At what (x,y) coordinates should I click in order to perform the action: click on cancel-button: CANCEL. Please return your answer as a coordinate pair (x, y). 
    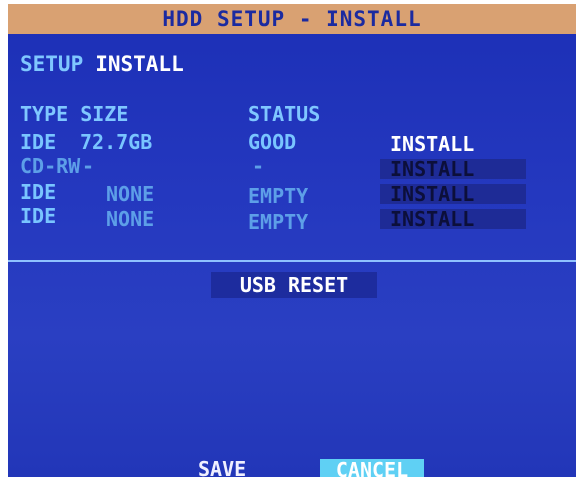
    Looking at the image, I should click on (372, 468).